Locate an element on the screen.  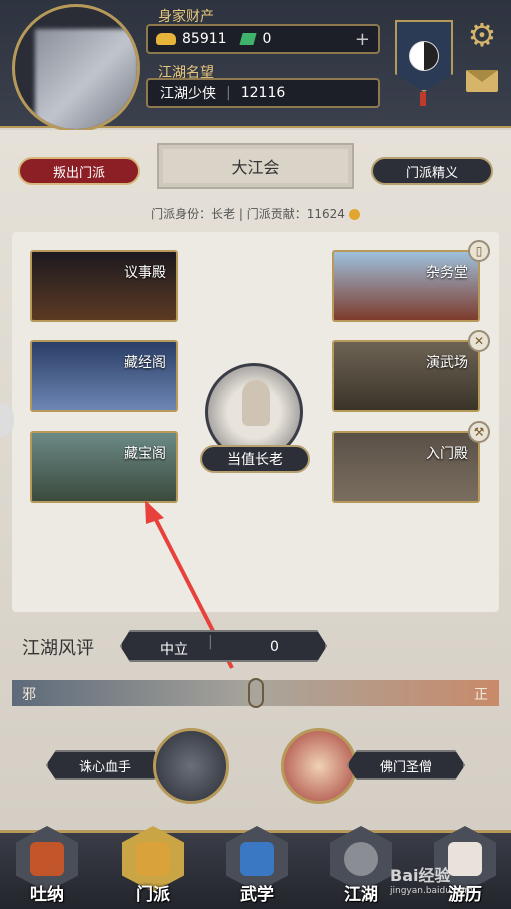
nav-label: 门派 is located at coordinates (153, 895).